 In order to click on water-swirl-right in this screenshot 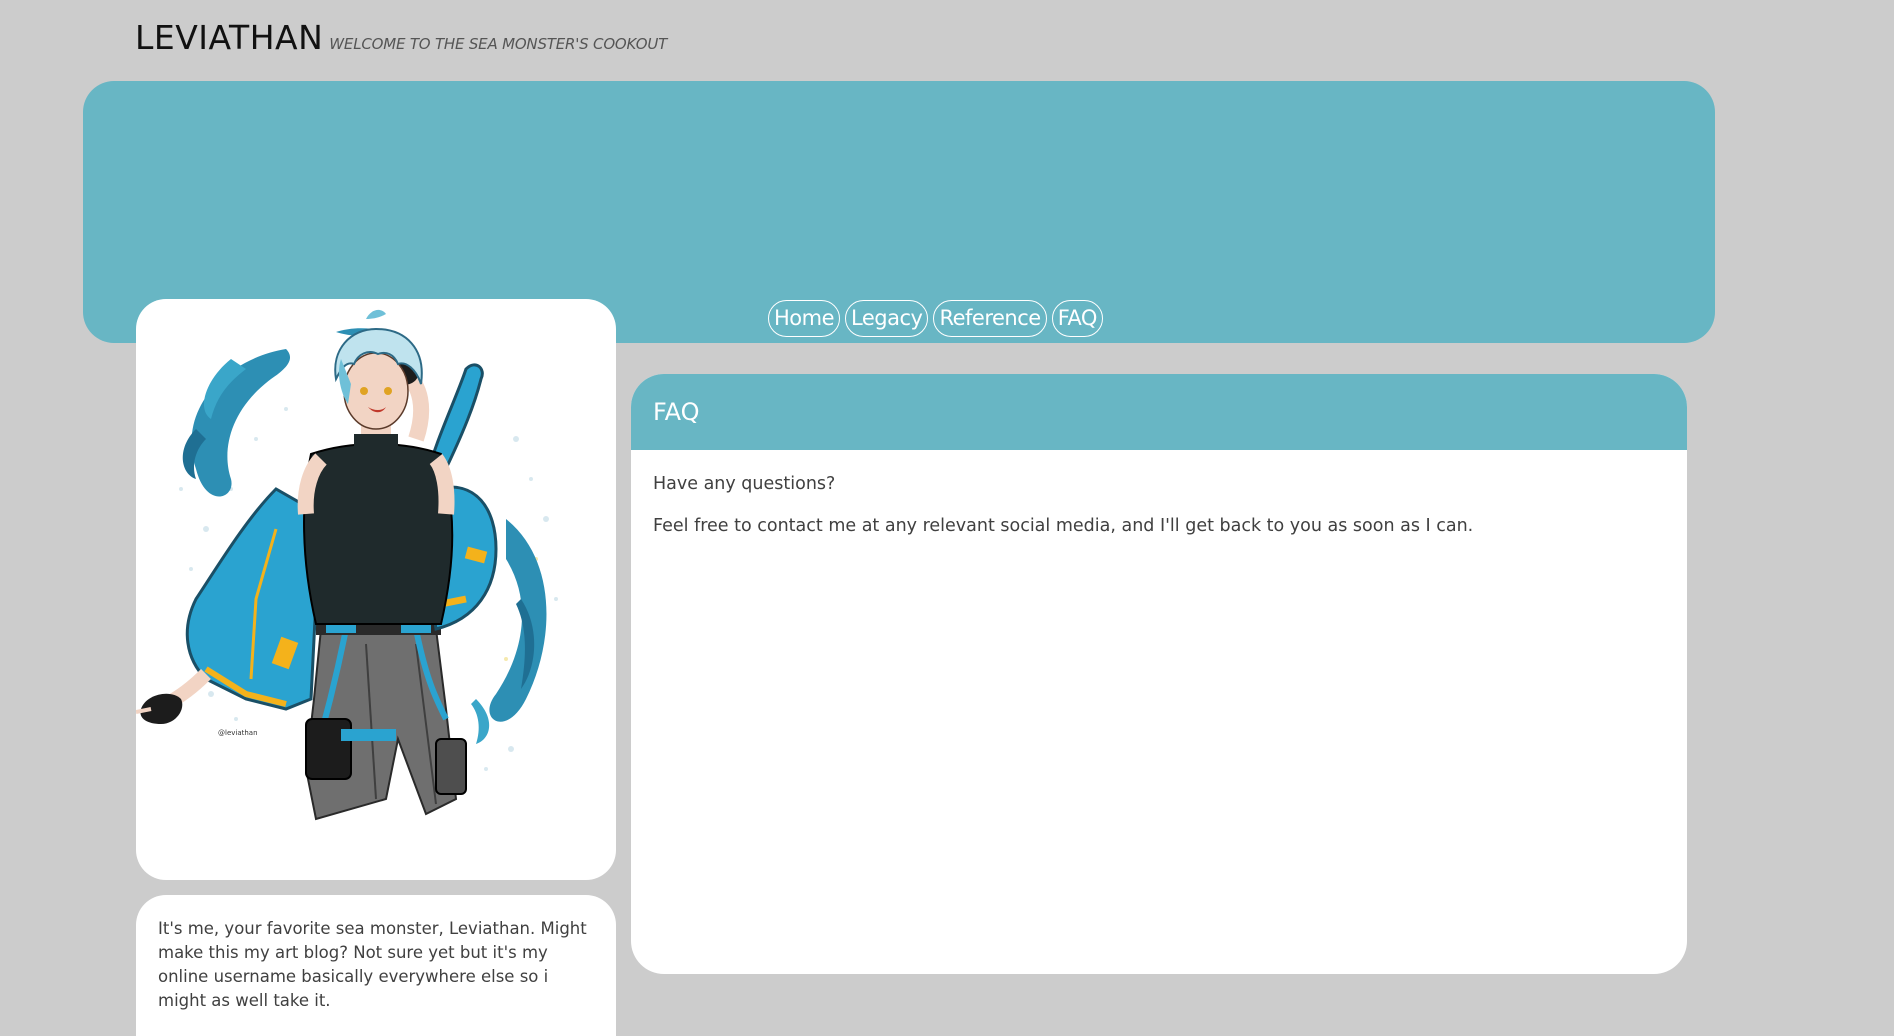, I will do `click(518, 620)`.